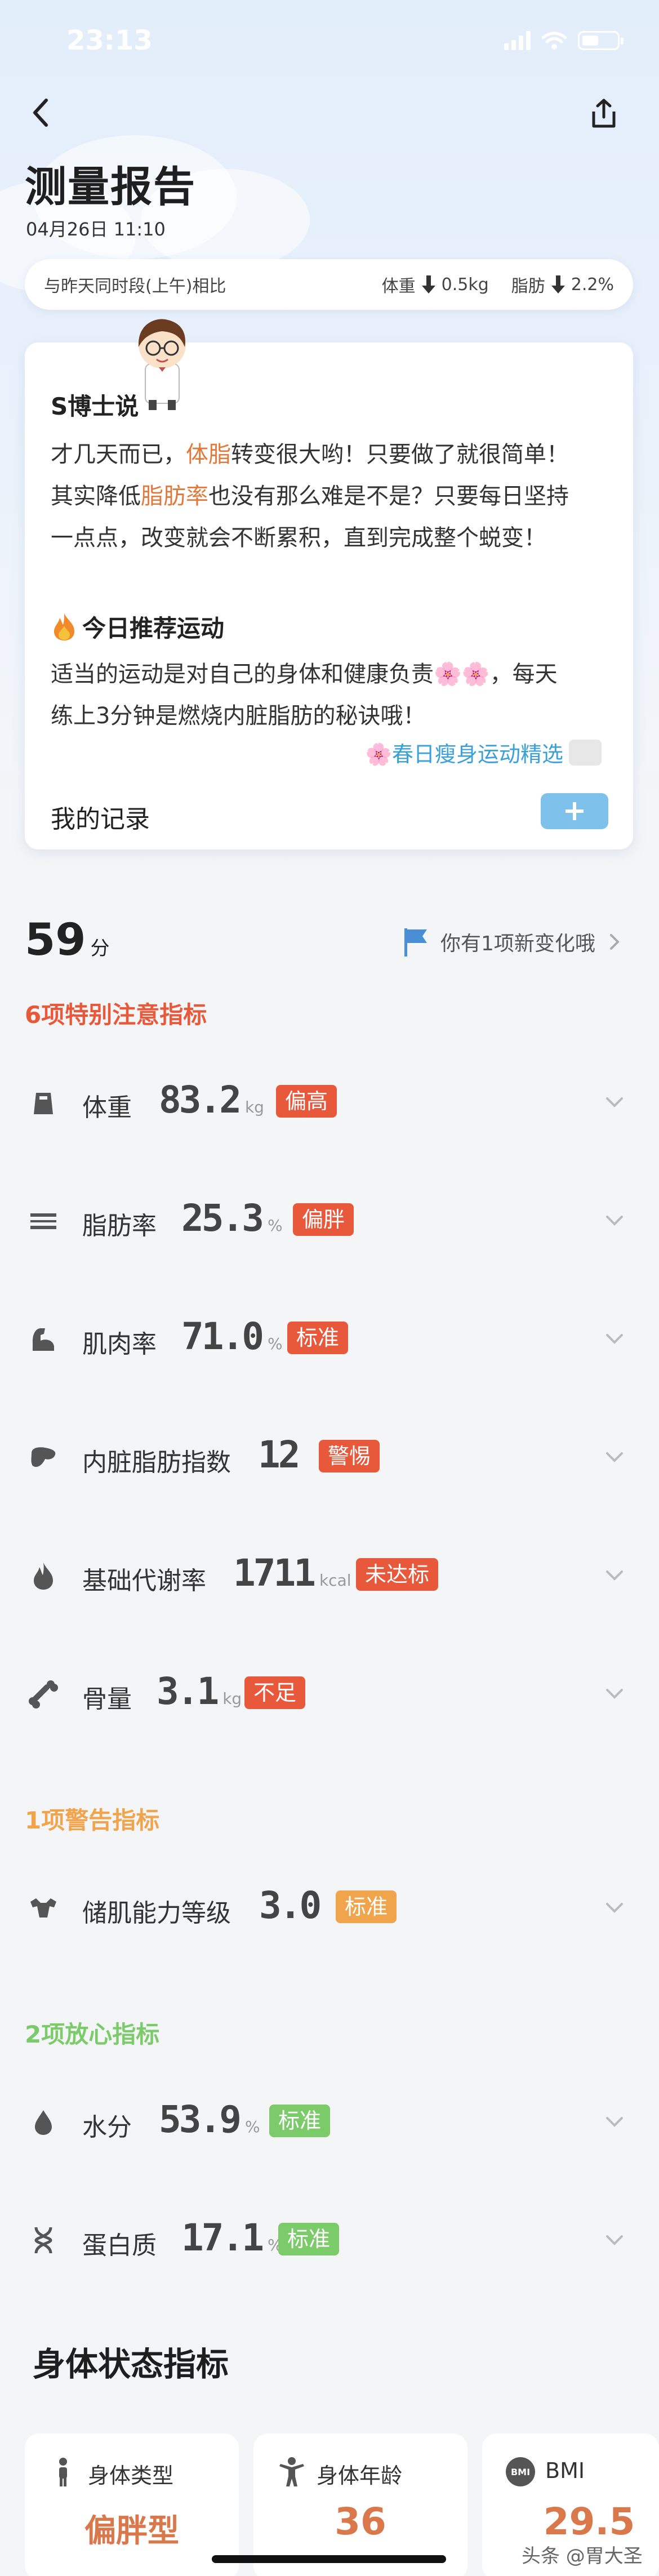  What do you see at coordinates (119, 1226) in the screenshot?
I see `metric-name: 脂肪率` at bounding box center [119, 1226].